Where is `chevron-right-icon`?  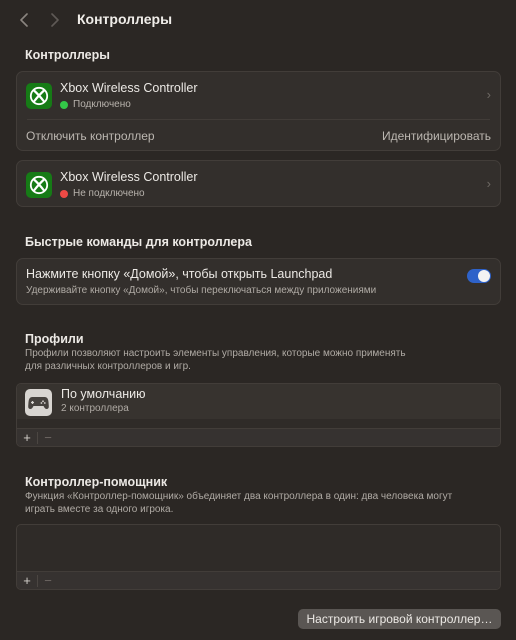
chevron-right-icon is located at coordinates (55, 20).